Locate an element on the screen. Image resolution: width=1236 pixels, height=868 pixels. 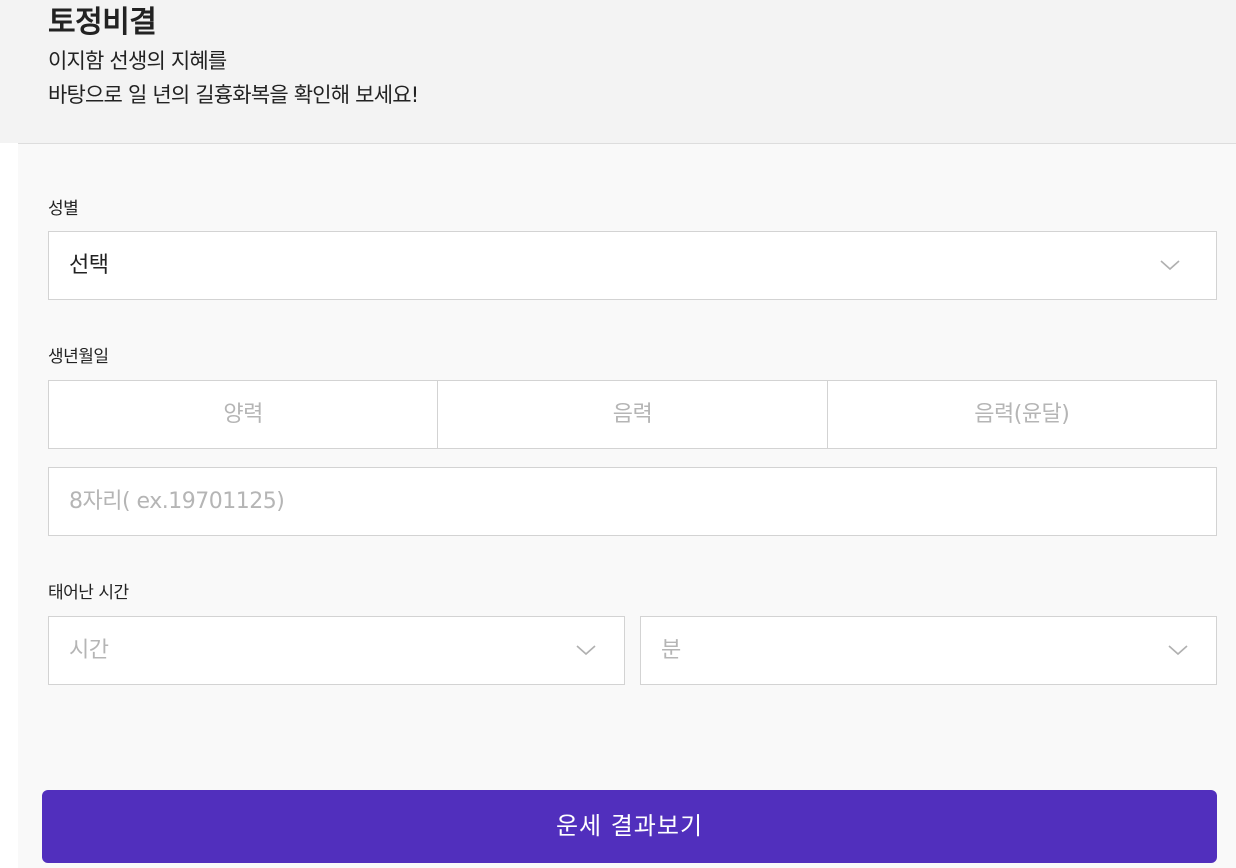
gender-select: 선택 is located at coordinates (632, 265).